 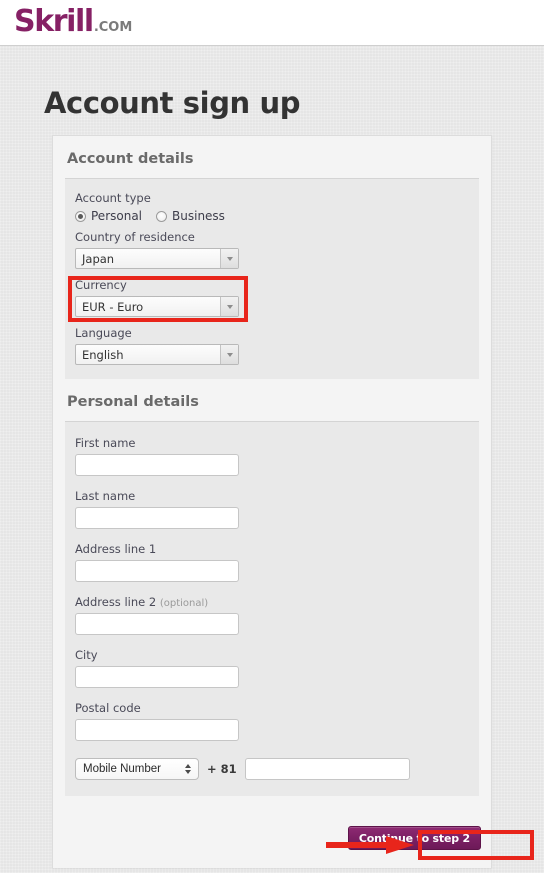 What do you see at coordinates (157, 258) in the screenshot?
I see `country-select: Japan` at bounding box center [157, 258].